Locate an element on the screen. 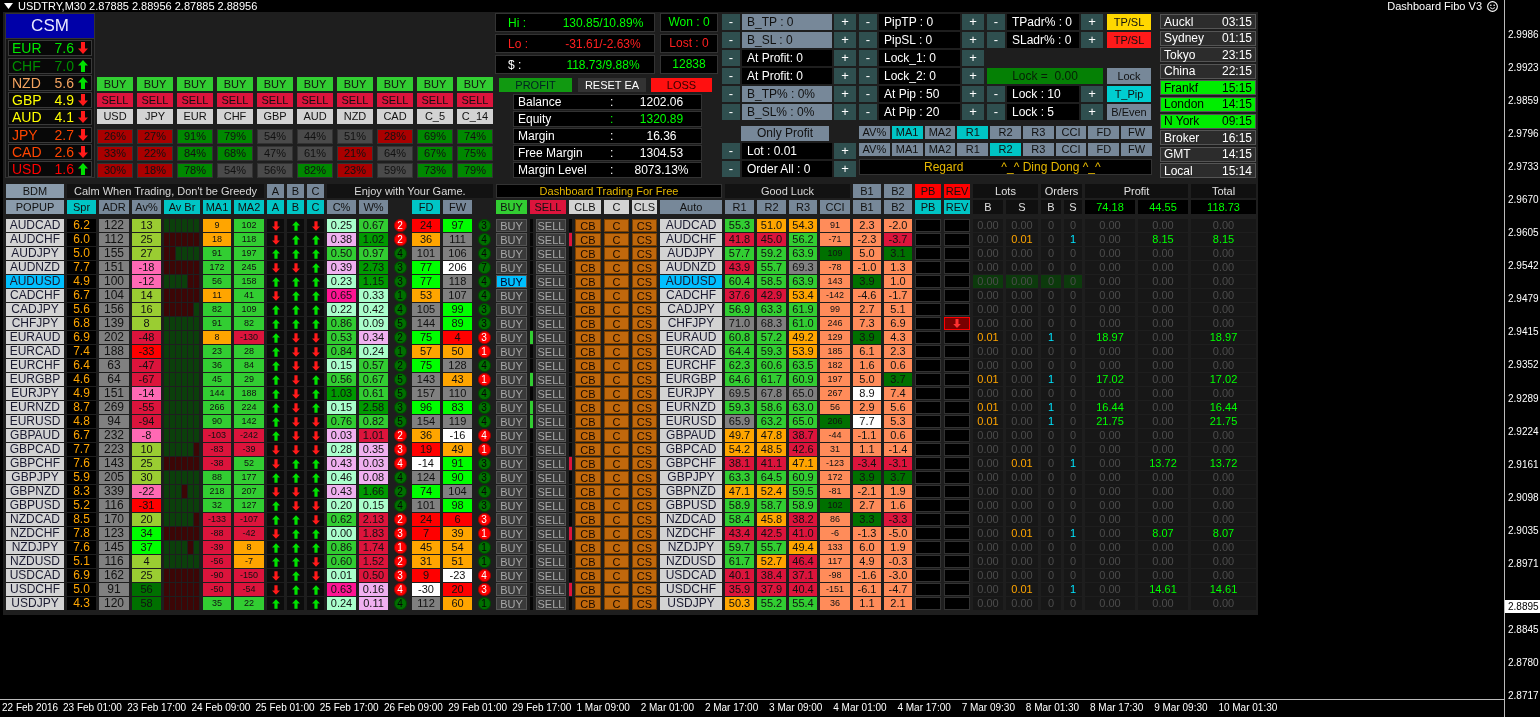 This screenshot has width=1540, height=717. alarm-toggle: REV is located at coordinates (957, 191).